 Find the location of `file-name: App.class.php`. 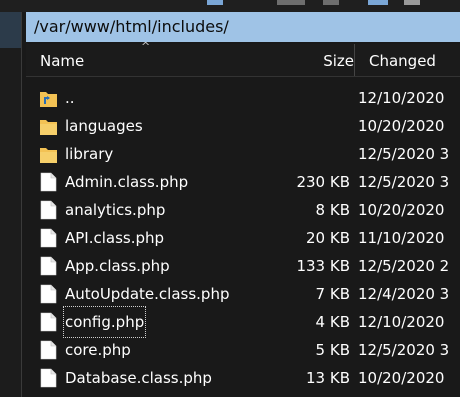

file-name: App.class.php is located at coordinates (117, 266).